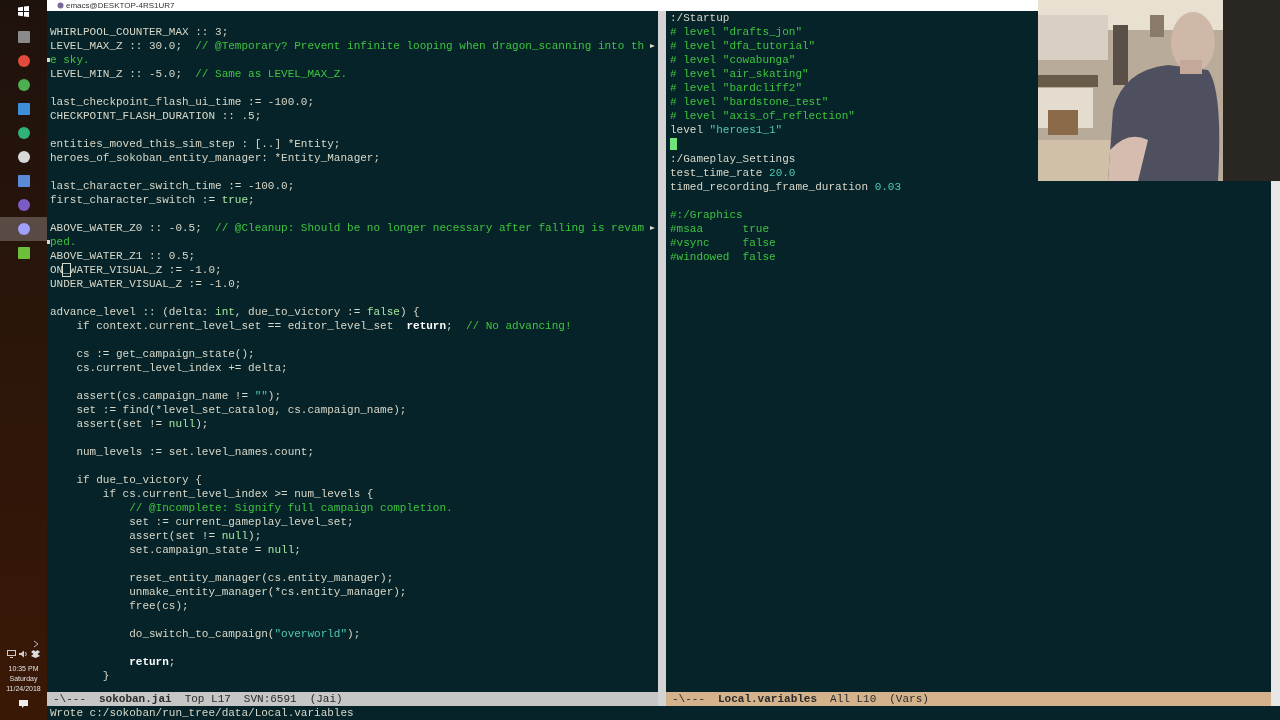 The image size is (1280, 720). I want to click on code-line: if due_to_victory {, so click(138, 480).